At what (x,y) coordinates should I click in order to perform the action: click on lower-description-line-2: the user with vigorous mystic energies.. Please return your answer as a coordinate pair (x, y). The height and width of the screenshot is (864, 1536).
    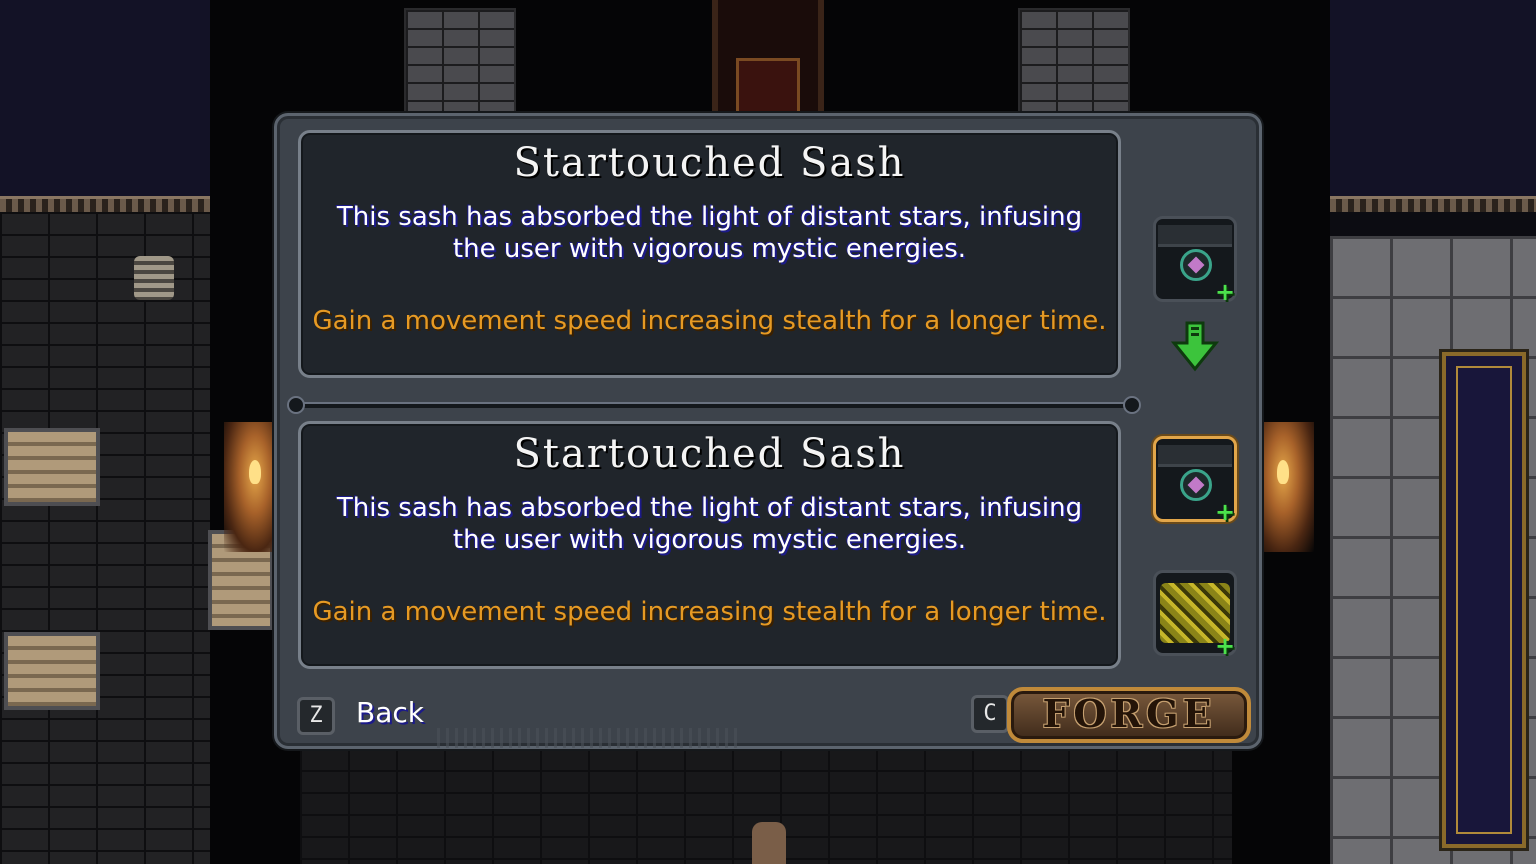
    Looking at the image, I should click on (709, 540).